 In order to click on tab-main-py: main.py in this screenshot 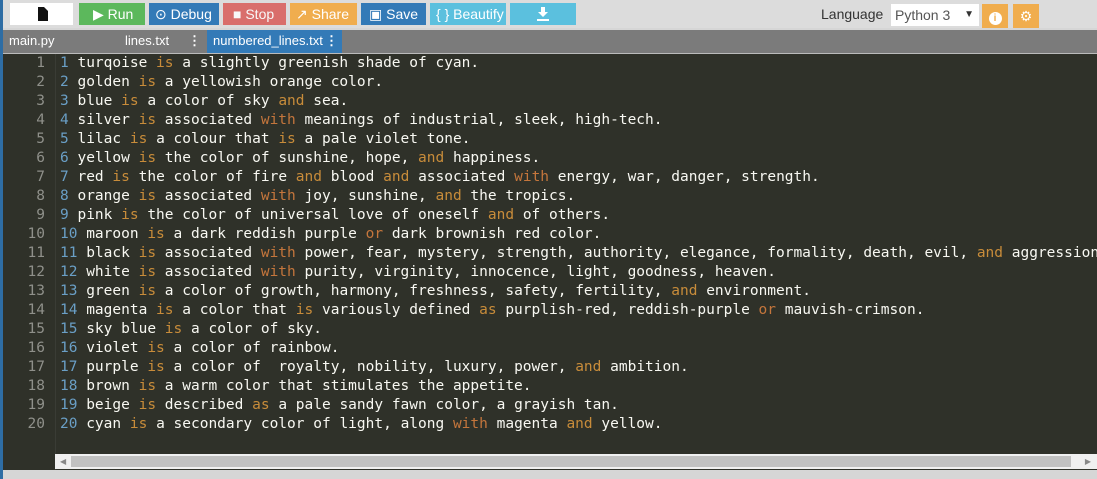, I will do `click(53, 41)`.